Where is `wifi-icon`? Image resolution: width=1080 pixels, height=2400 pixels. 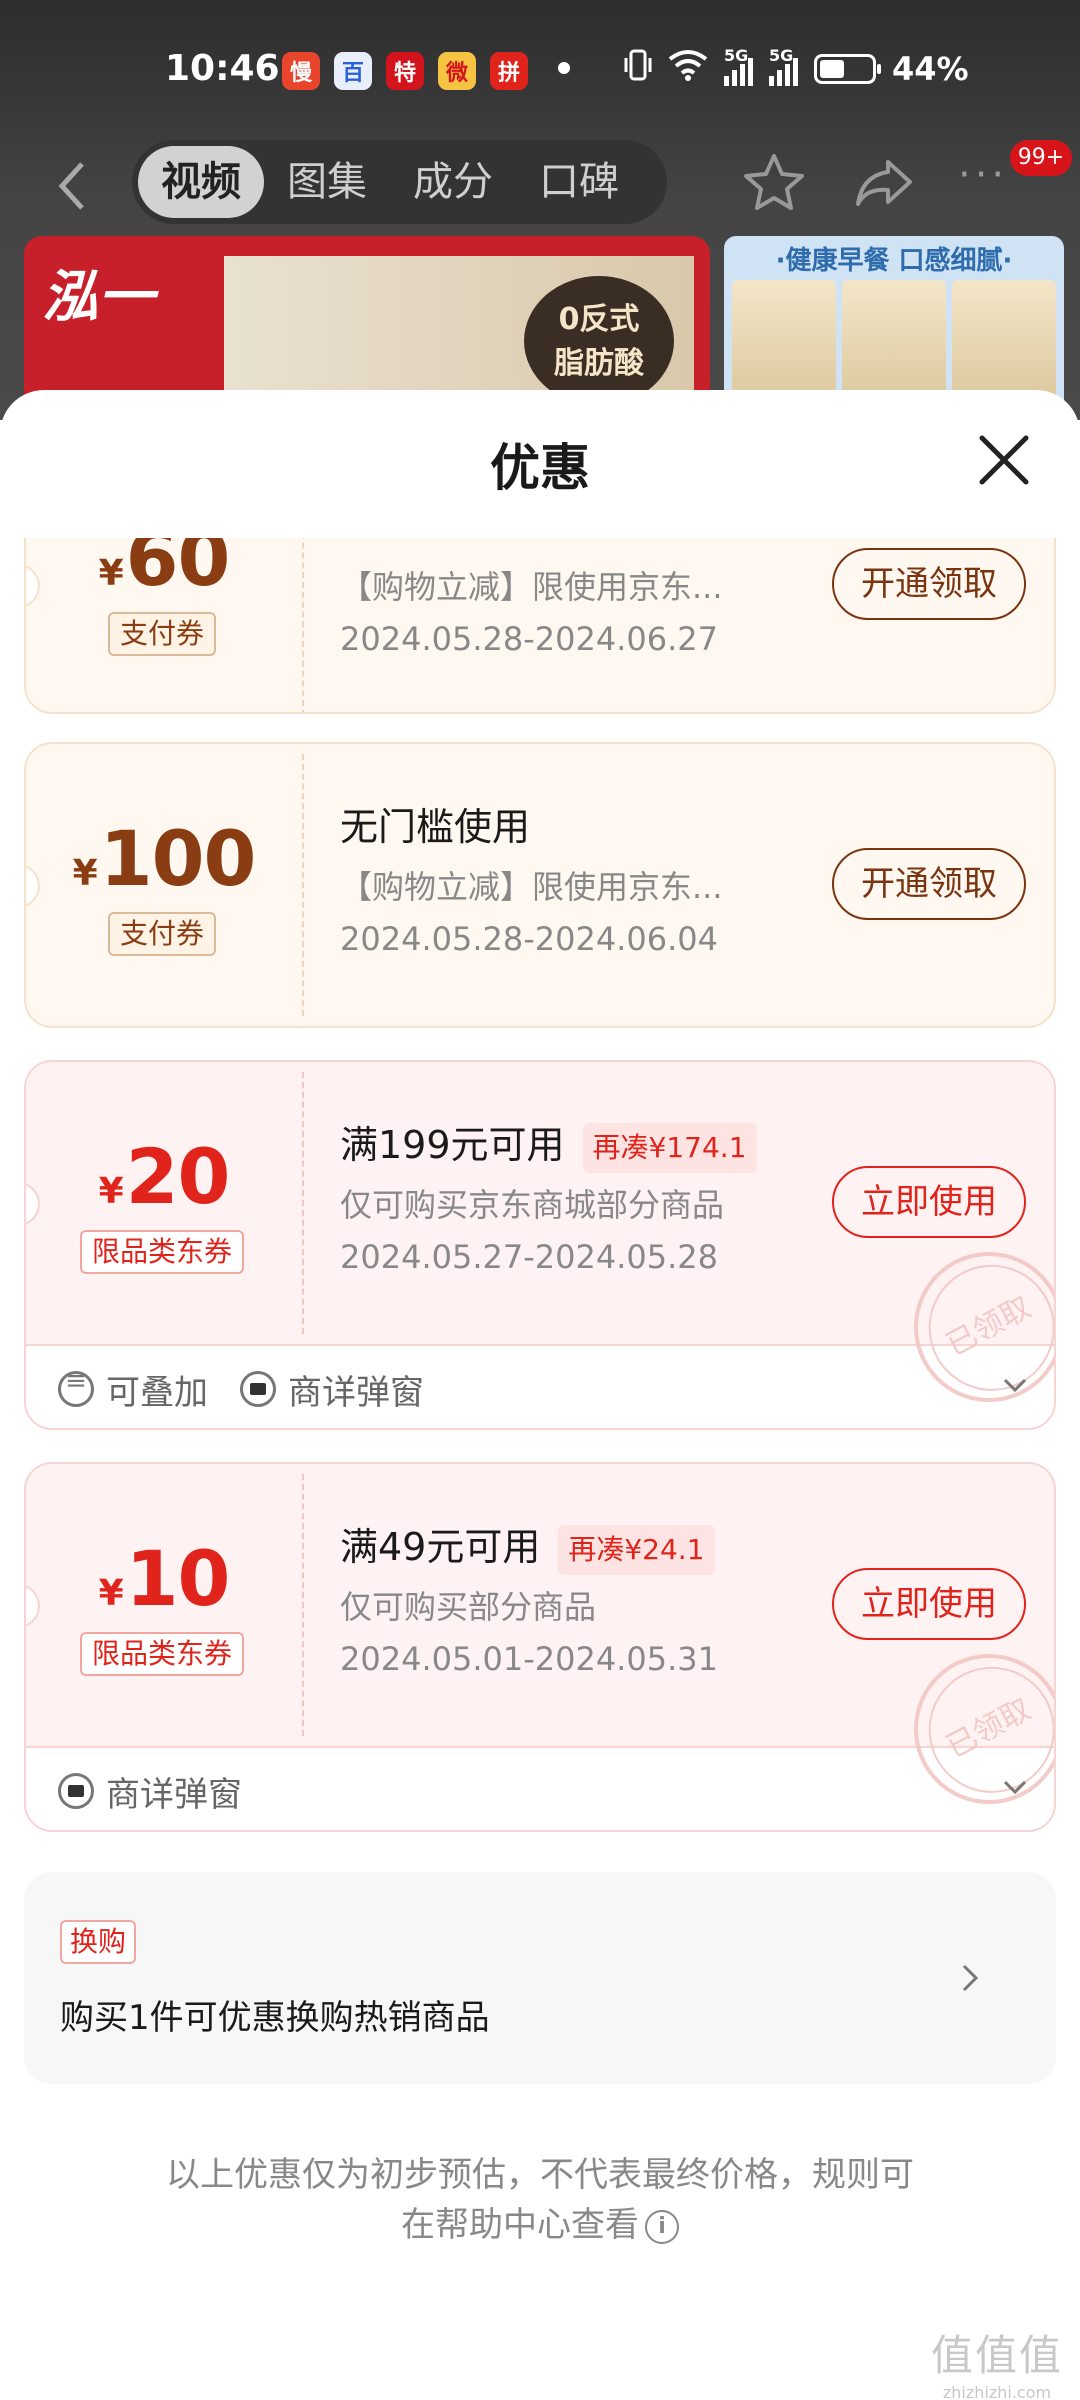
wifi-icon is located at coordinates (688, 69).